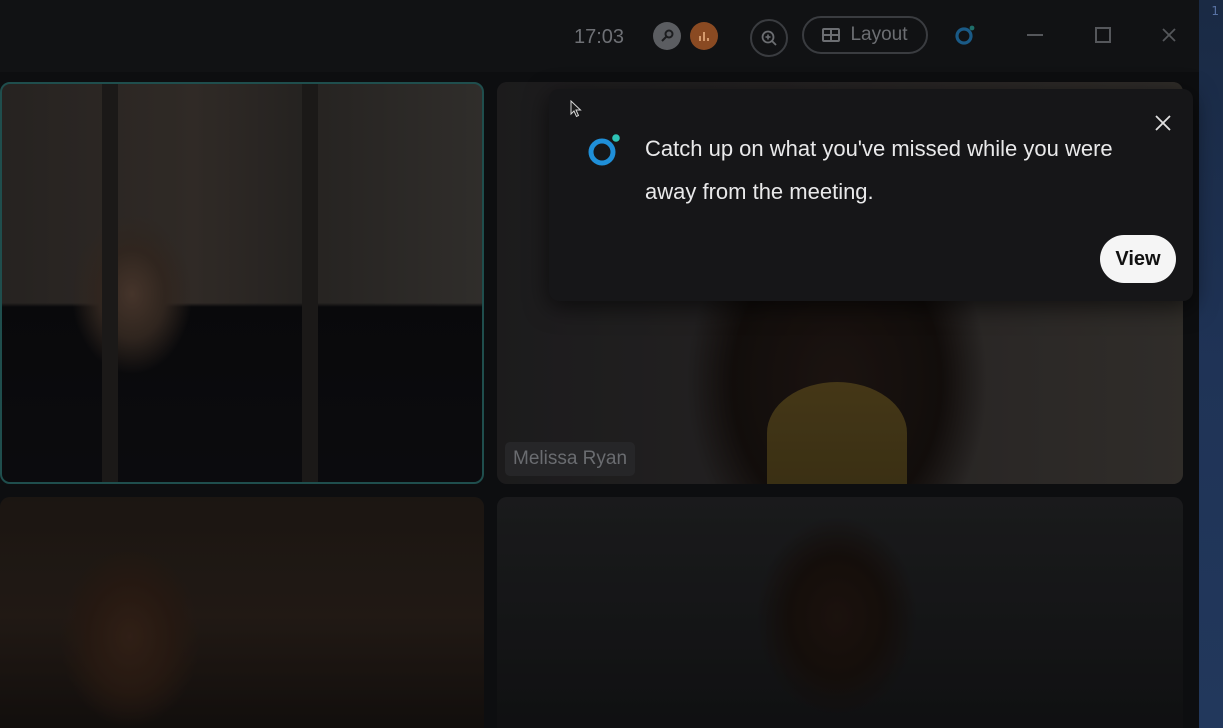 Image resolution: width=1223 pixels, height=728 pixels. Describe the element at coordinates (1215, 11) in the screenshot. I see `edge-digit: 1` at that location.